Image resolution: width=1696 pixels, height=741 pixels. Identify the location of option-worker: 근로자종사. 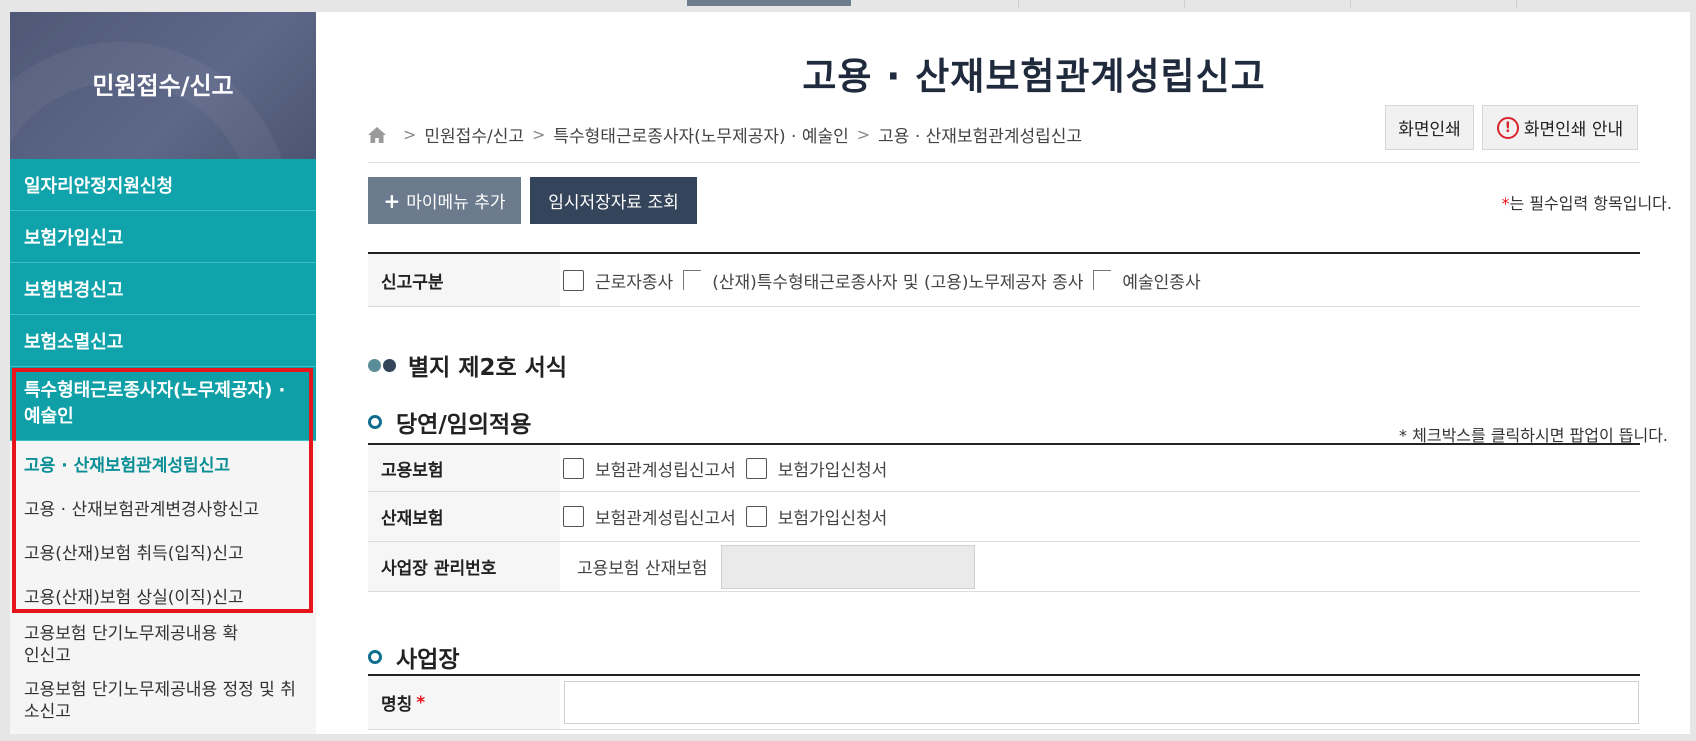
(618, 280).